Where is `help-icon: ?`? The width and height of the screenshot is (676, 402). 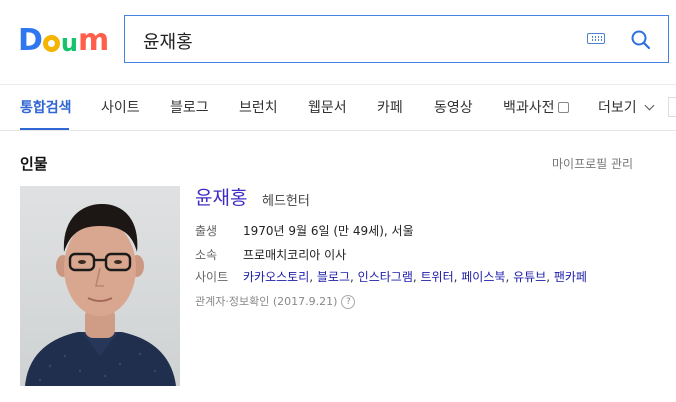 help-icon: ? is located at coordinates (348, 302).